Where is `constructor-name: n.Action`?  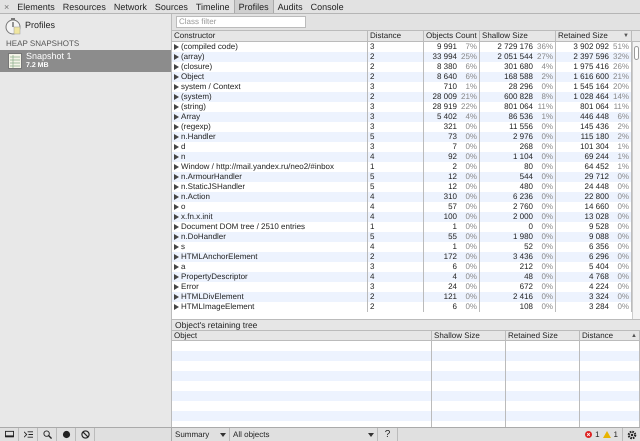 constructor-name: n.Action is located at coordinates (195, 197).